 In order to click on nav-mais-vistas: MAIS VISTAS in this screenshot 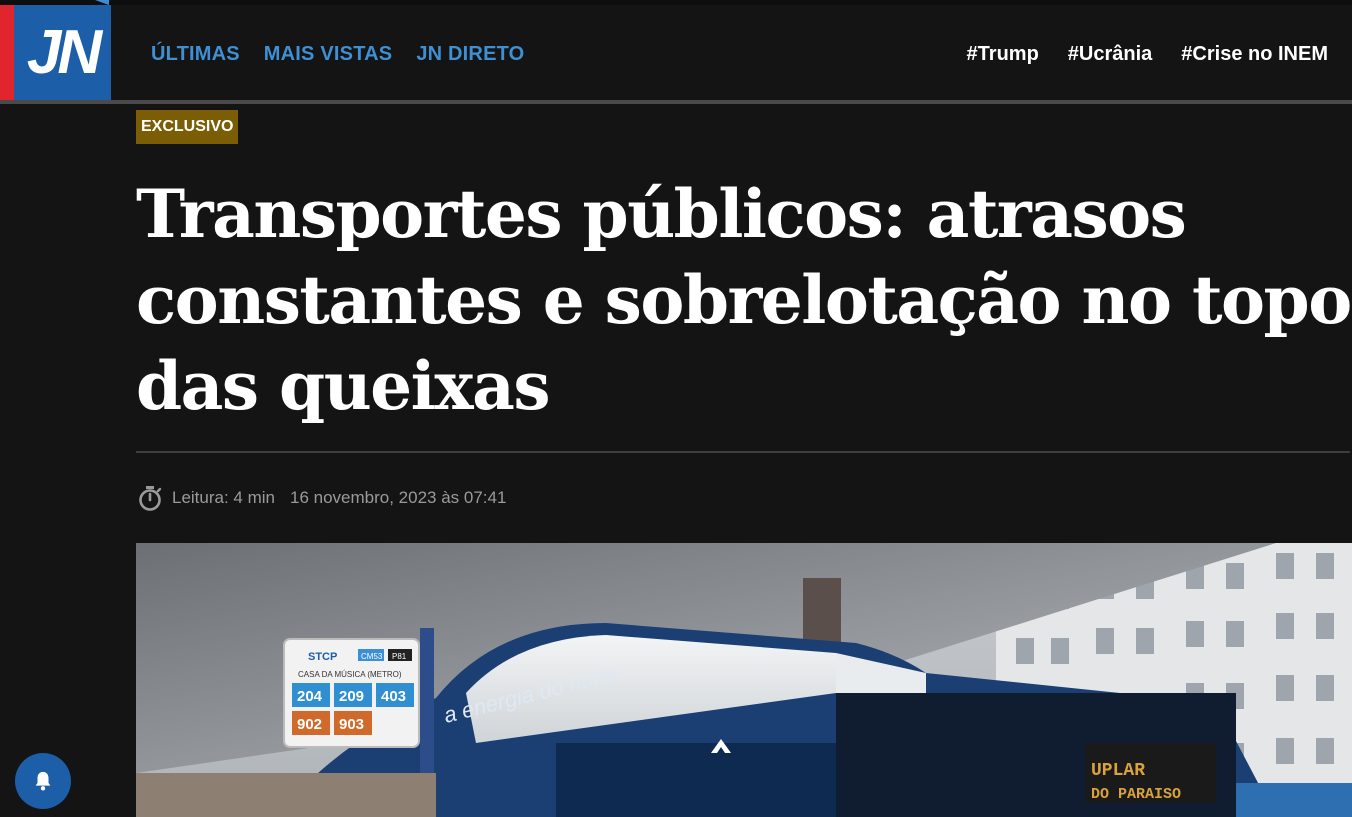, I will do `click(328, 54)`.